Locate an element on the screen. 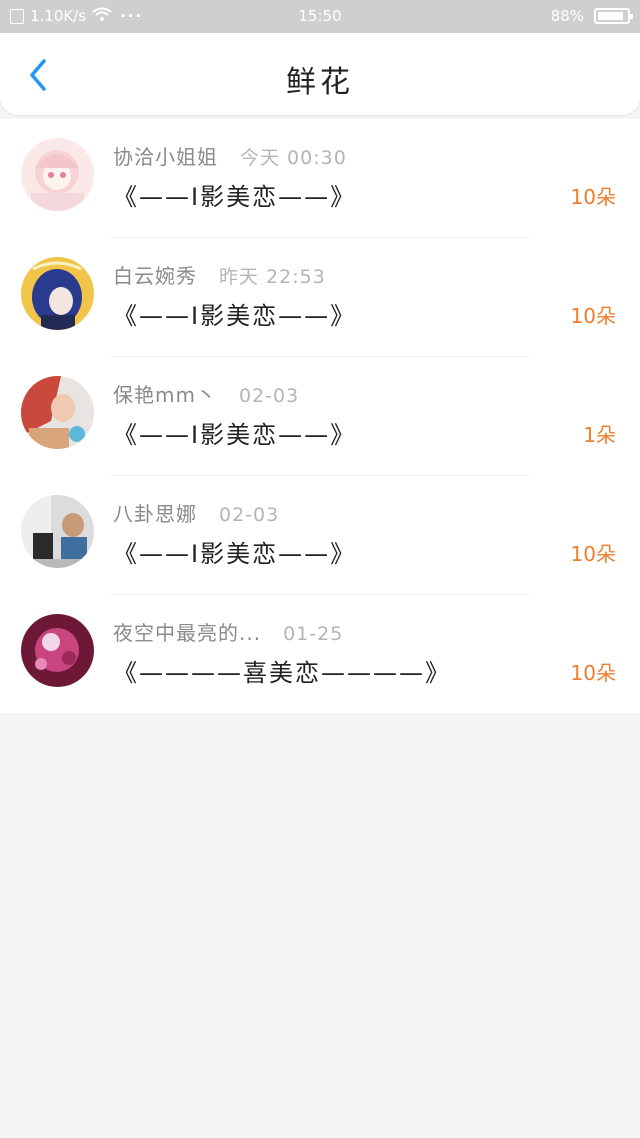 The image size is (640, 1138). send-time: 昨天 22:53 is located at coordinates (272, 277).